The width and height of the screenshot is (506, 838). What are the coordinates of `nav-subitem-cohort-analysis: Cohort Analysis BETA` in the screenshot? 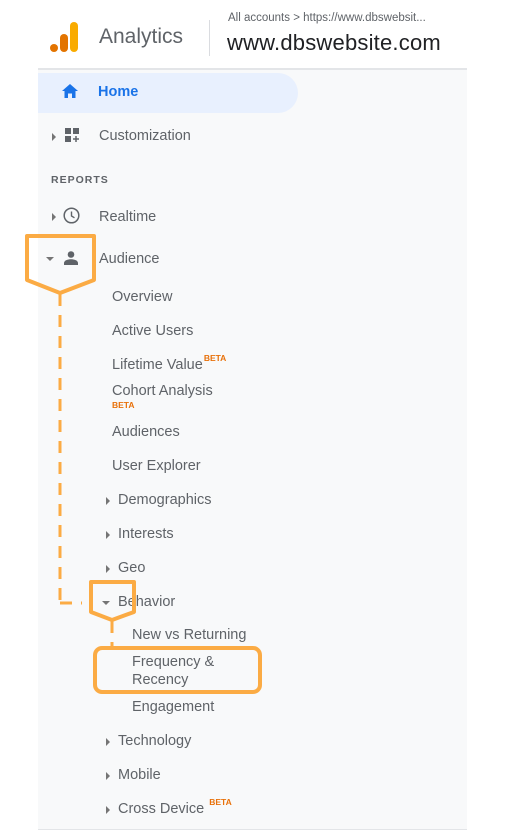 It's located at (212, 398).